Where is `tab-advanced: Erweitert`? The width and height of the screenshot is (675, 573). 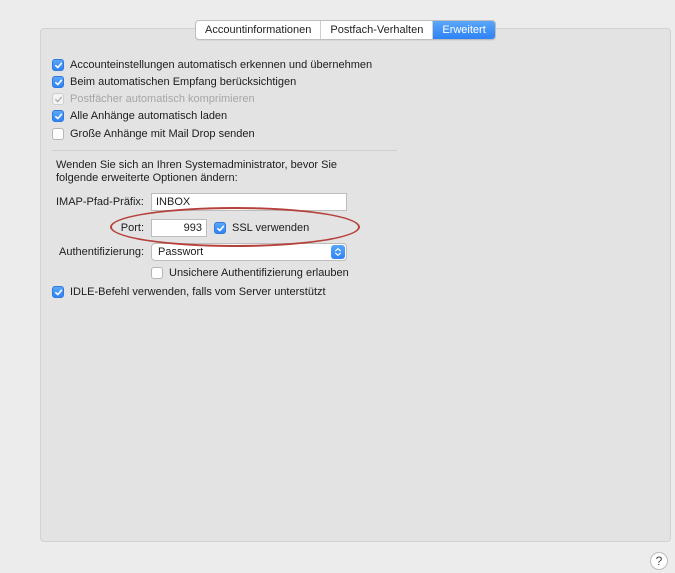
tab-advanced: Erweitert is located at coordinates (464, 30).